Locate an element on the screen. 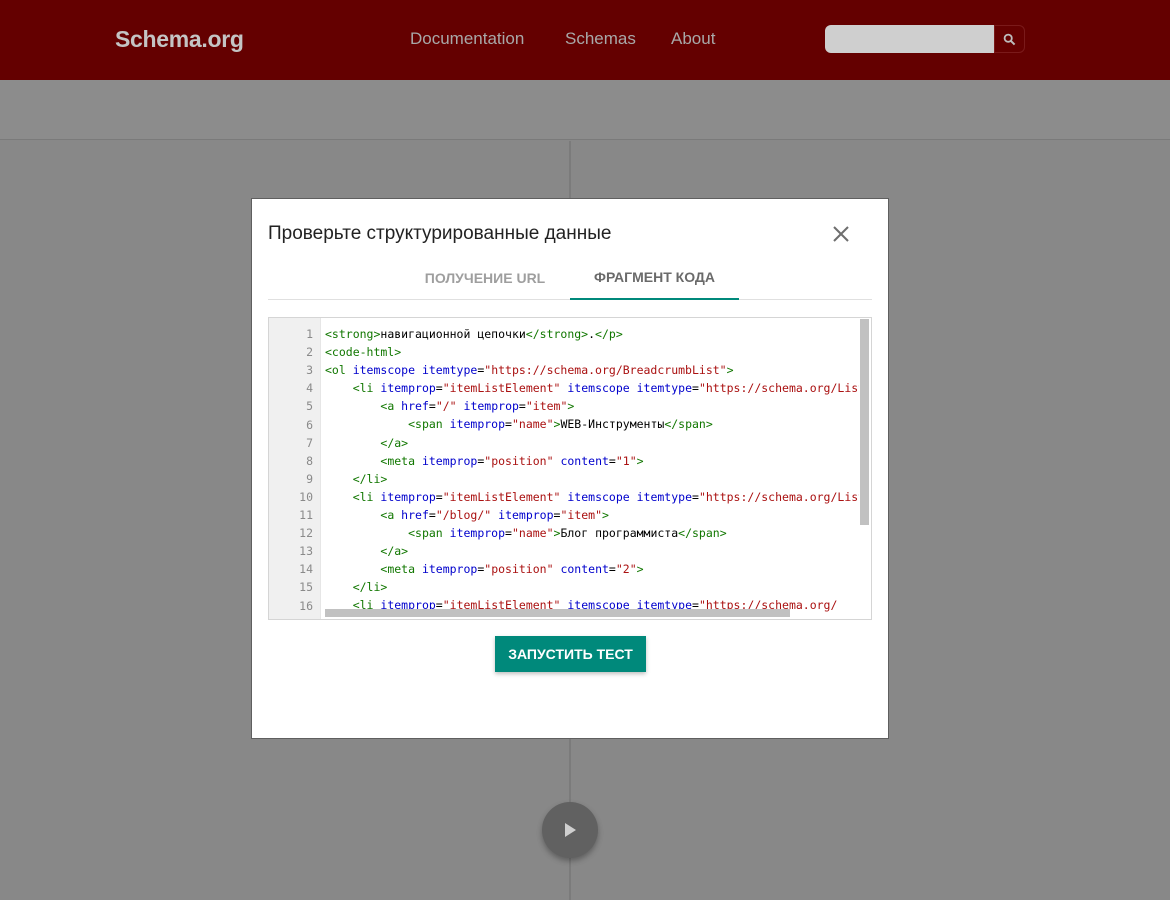 Image resolution: width=1170 pixels, height=900 pixels. code-token: "/blog/" is located at coordinates (463, 514).